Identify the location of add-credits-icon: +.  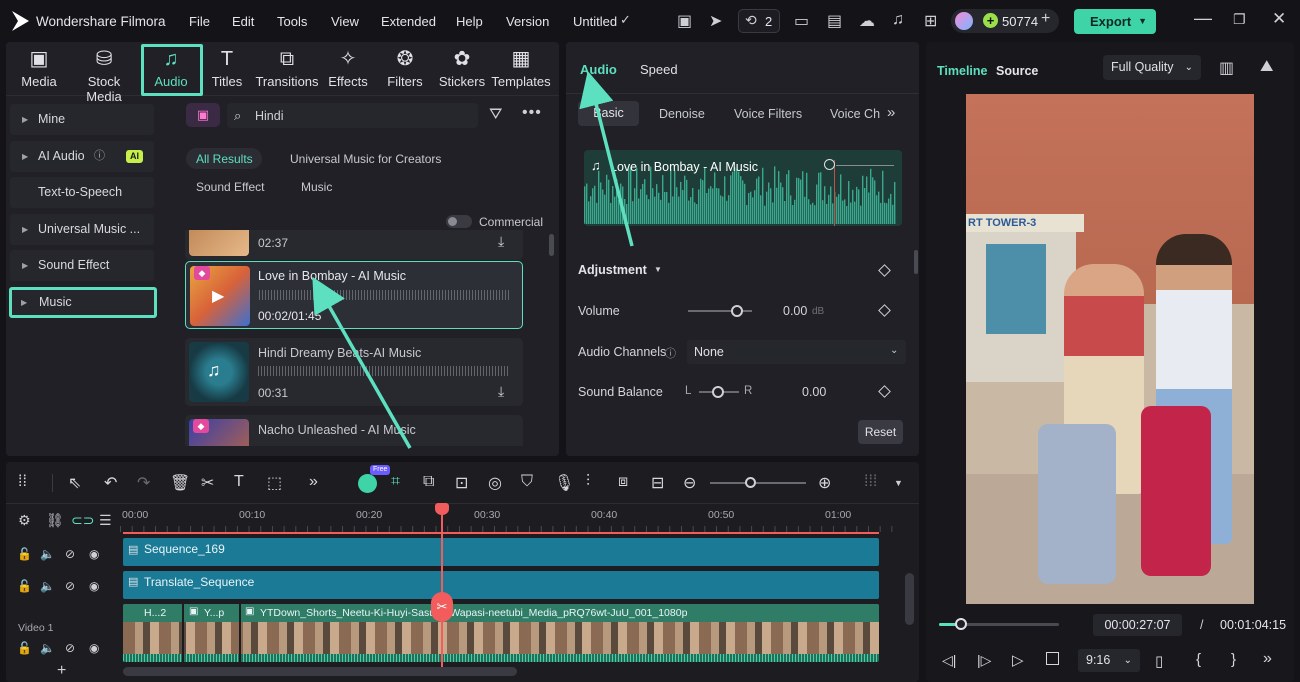
(1045, 19).